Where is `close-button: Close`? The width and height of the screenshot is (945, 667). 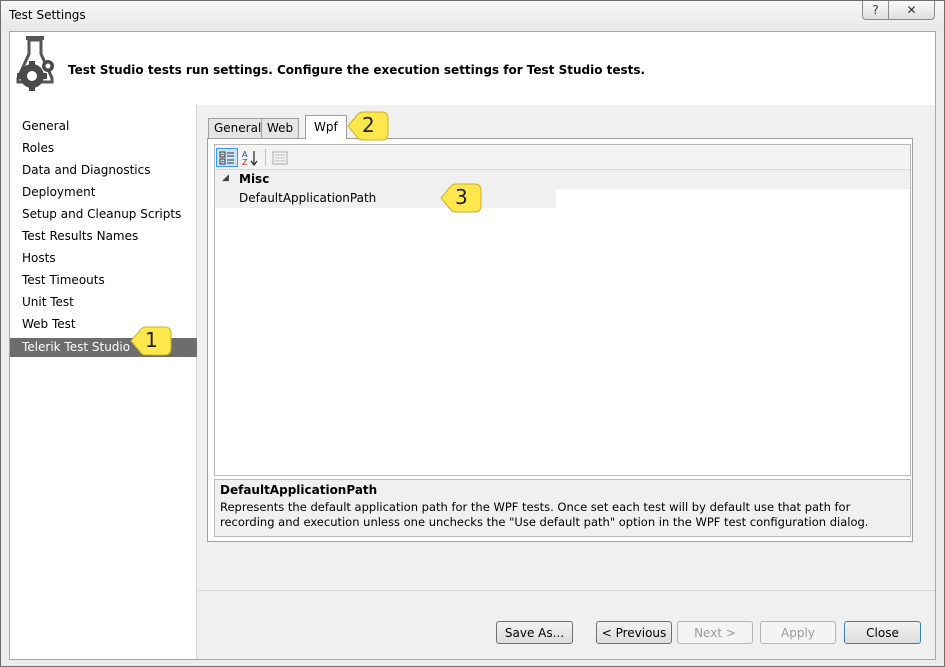 close-button: Close is located at coordinates (882, 632).